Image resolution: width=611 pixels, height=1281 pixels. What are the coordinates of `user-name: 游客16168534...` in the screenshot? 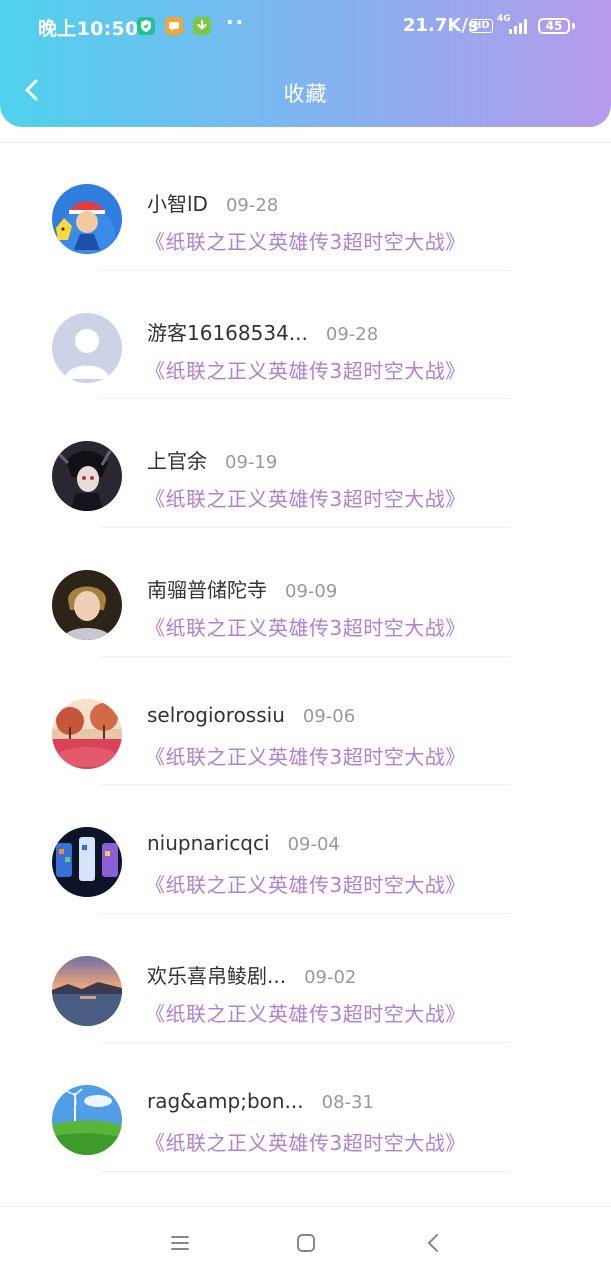 It's located at (227, 333).